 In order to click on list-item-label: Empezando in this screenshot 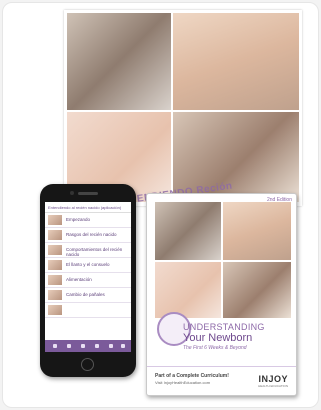, I will do `click(78, 219)`.